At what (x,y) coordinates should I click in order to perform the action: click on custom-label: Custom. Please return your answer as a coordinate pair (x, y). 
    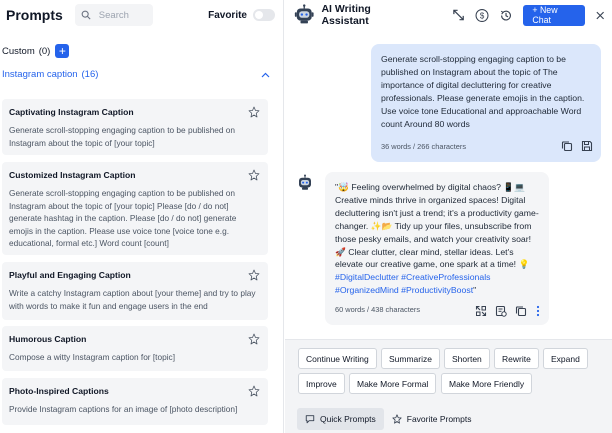
    Looking at the image, I should click on (18, 51).